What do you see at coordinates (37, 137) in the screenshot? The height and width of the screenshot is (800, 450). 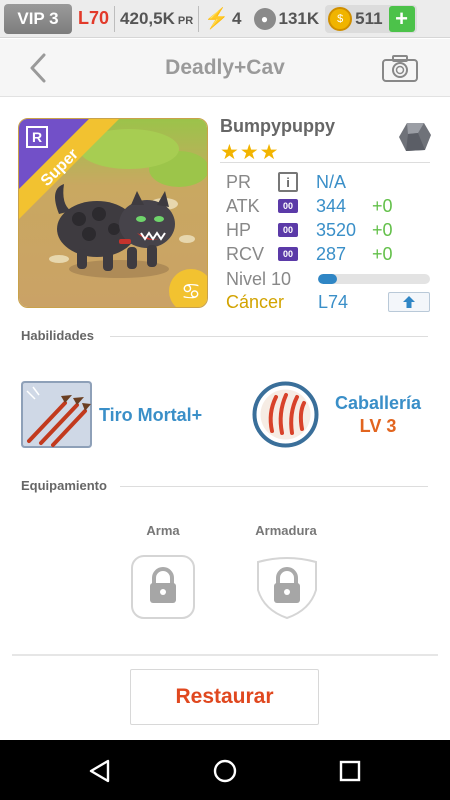 I see `rank-letter: R` at bounding box center [37, 137].